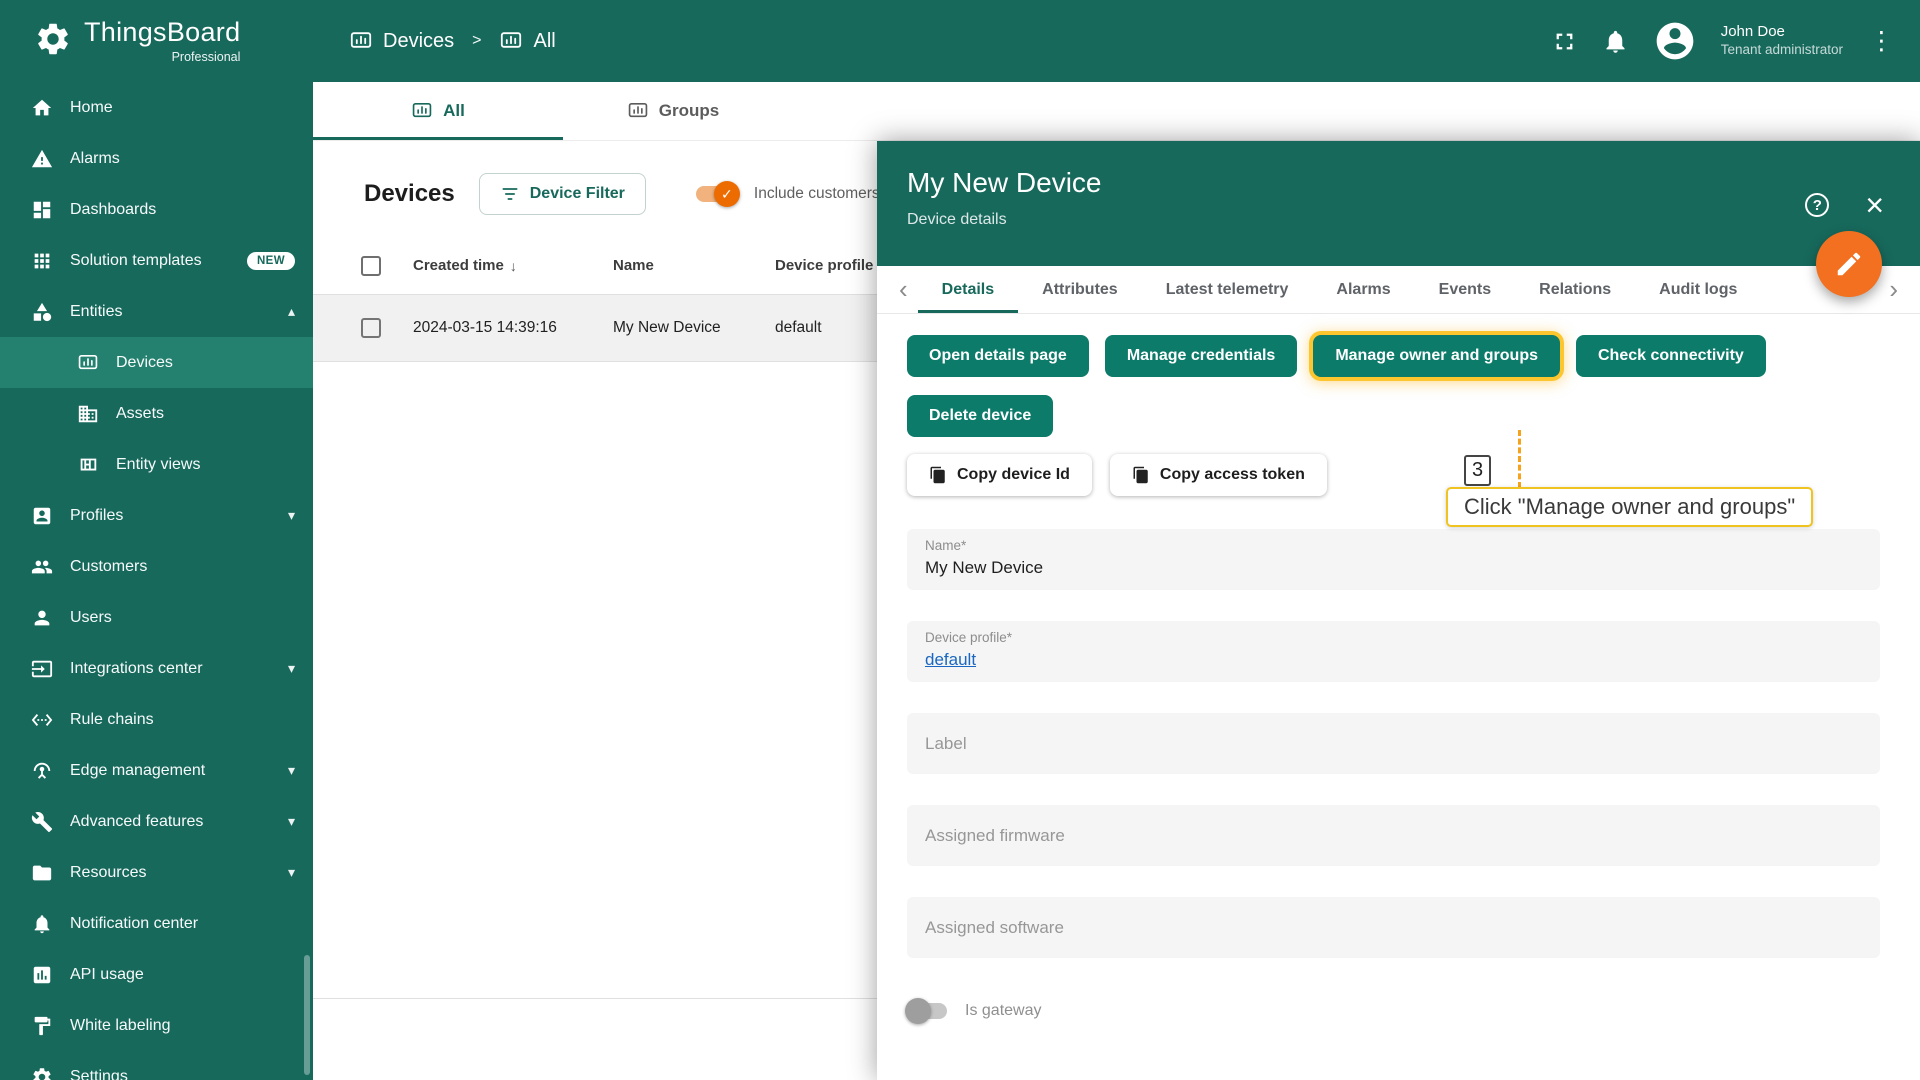  I want to click on sidebar-item-rule-chains: Rule chains, so click(156, 719).